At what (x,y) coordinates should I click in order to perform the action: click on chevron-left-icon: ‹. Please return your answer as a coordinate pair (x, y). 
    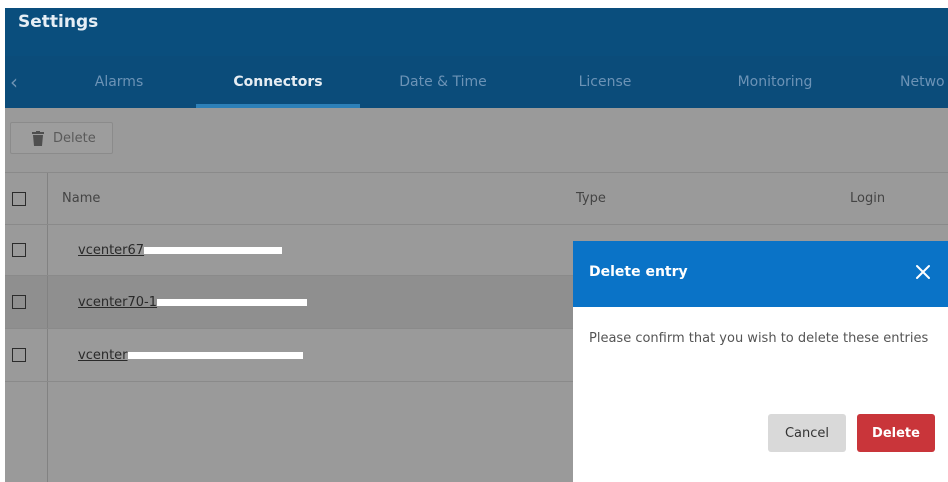
    Looking at the image, I should click on (14, 82).